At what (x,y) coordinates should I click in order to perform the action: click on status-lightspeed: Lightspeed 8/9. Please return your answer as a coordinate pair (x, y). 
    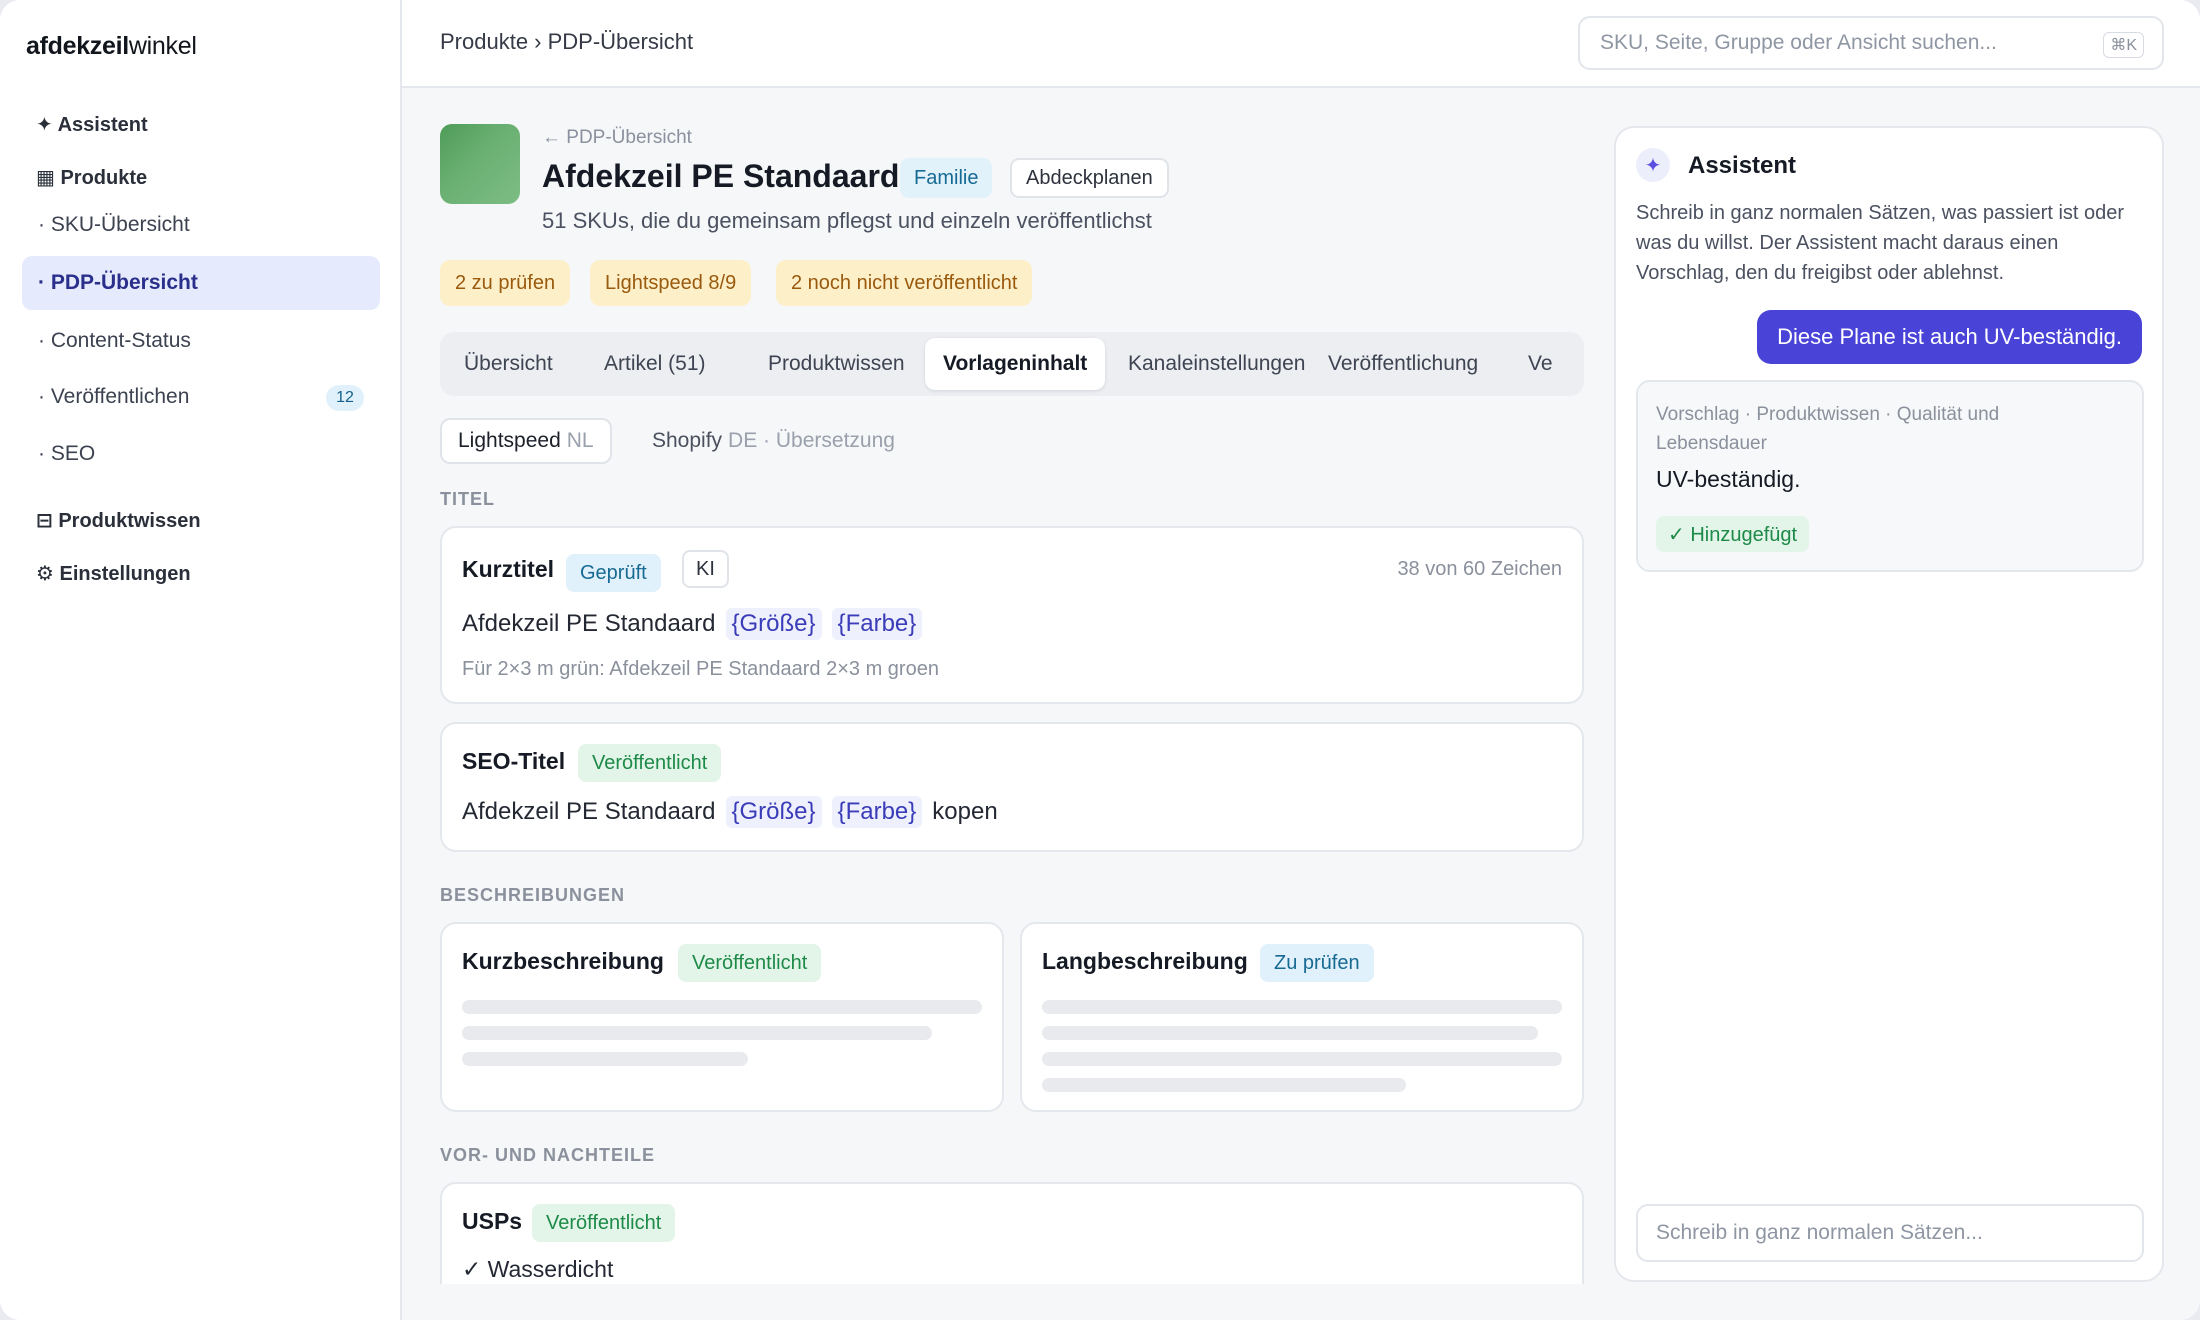
    Looking at the image, I should click on (671, 283).